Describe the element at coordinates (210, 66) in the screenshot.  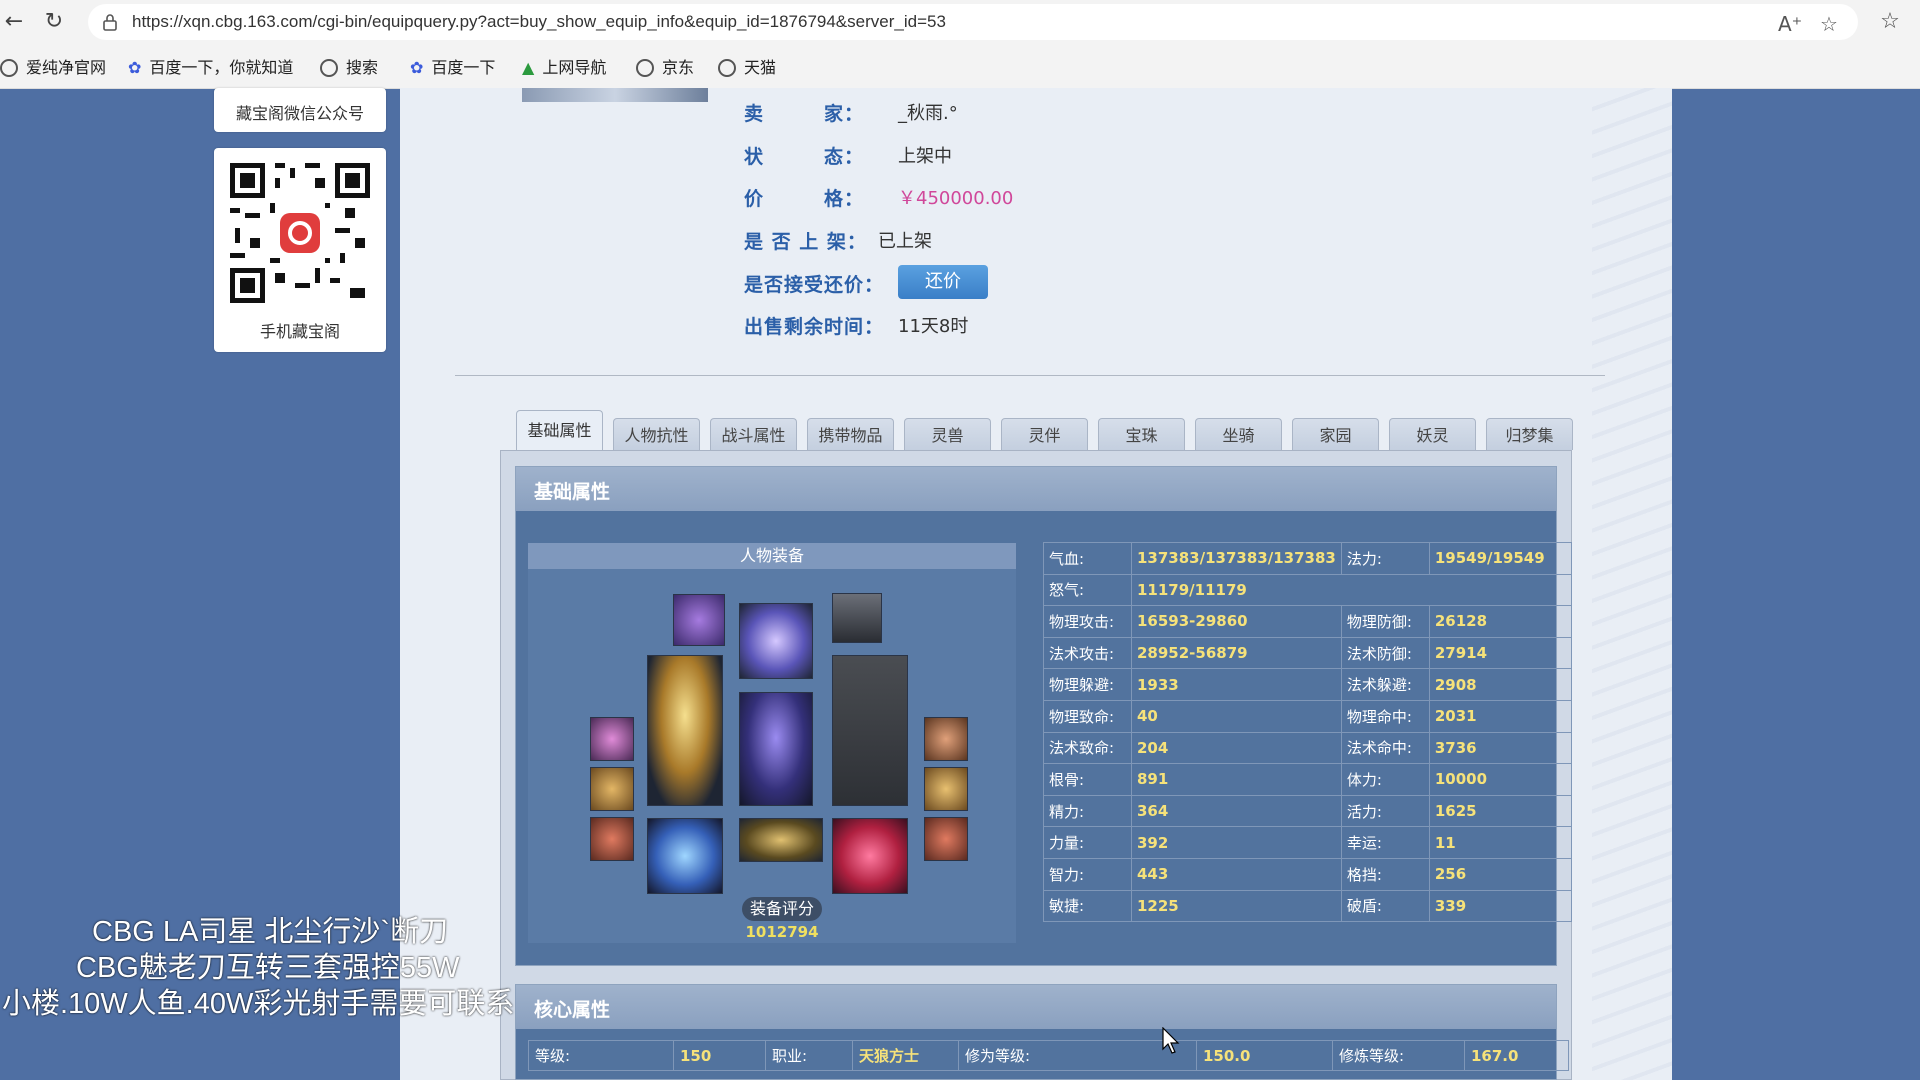
I see `bookmark-item: ✿ 百度一下，你就知道` at that location.